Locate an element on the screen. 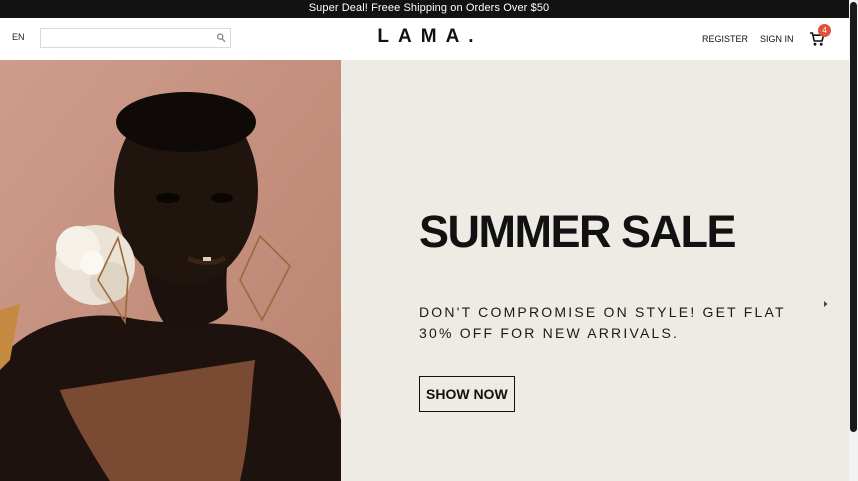 The width and height of the screenshot is (858, 481). show-now-button: SHOW NOW is located at coordinates (467, 394).